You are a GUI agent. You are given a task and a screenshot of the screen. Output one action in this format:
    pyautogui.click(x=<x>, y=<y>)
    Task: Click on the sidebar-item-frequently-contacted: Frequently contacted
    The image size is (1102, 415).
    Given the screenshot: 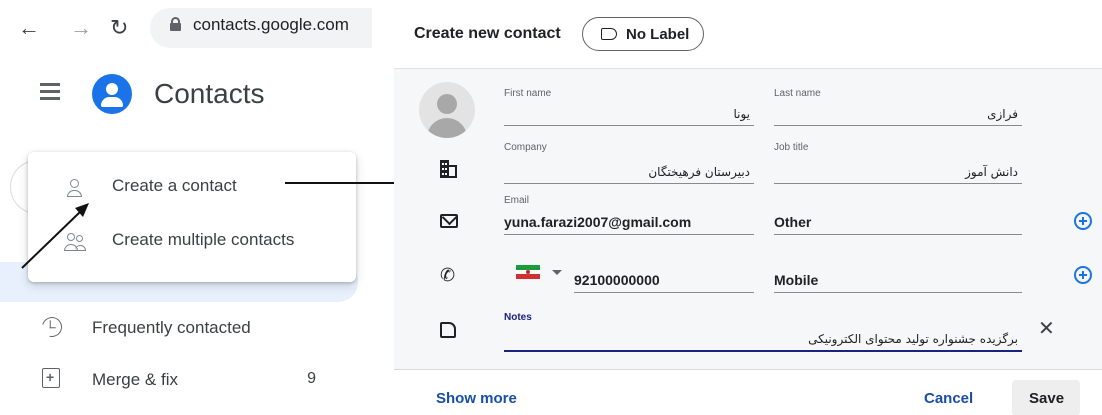 What is the action you would take?
    pyautogui.click(x=170, y=328)
    